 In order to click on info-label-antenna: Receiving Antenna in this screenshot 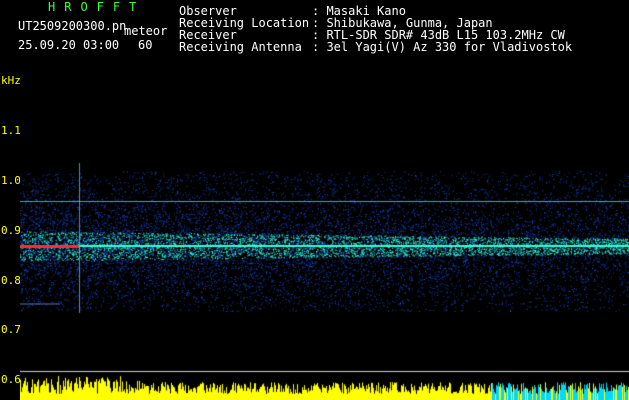, I will do `click(240, 47)`.